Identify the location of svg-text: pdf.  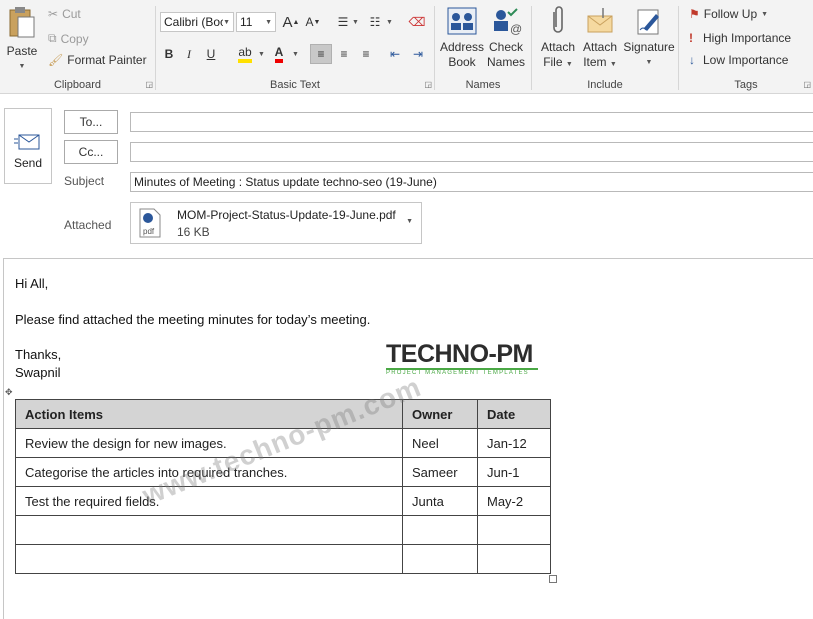
(149, 231).